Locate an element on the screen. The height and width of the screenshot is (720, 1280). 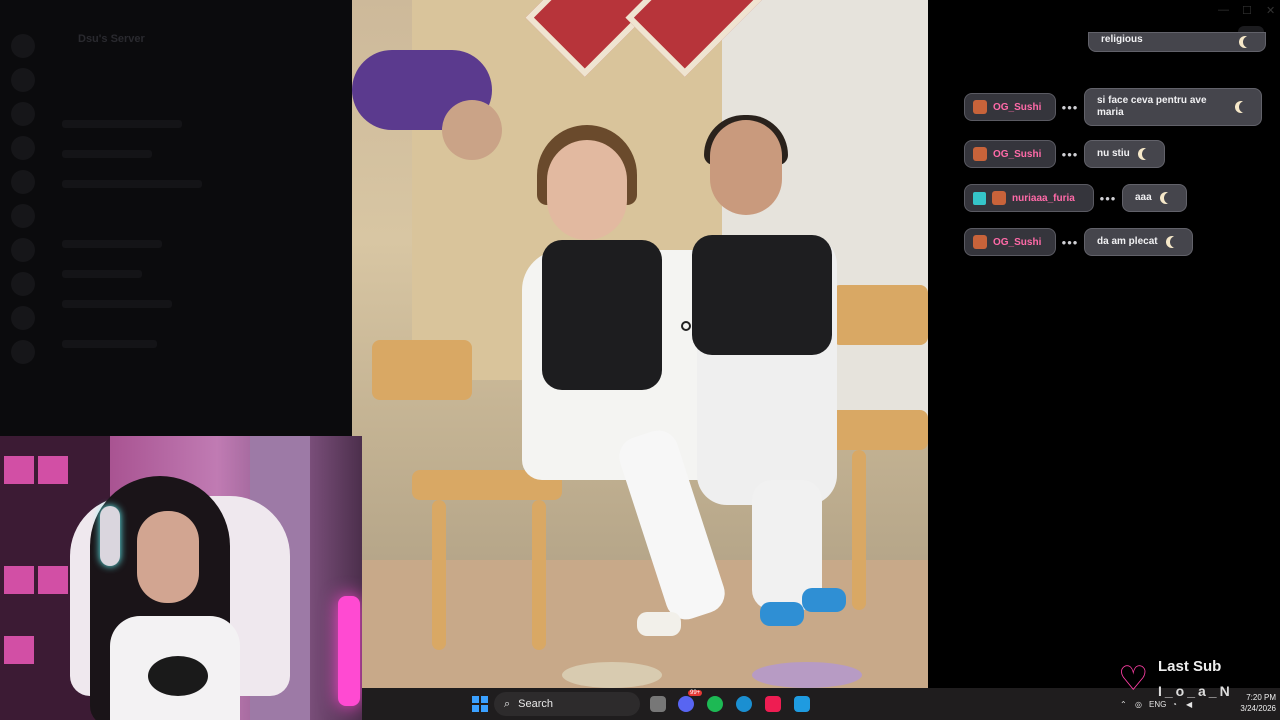
server-rail is located at coordinates (23, 230).